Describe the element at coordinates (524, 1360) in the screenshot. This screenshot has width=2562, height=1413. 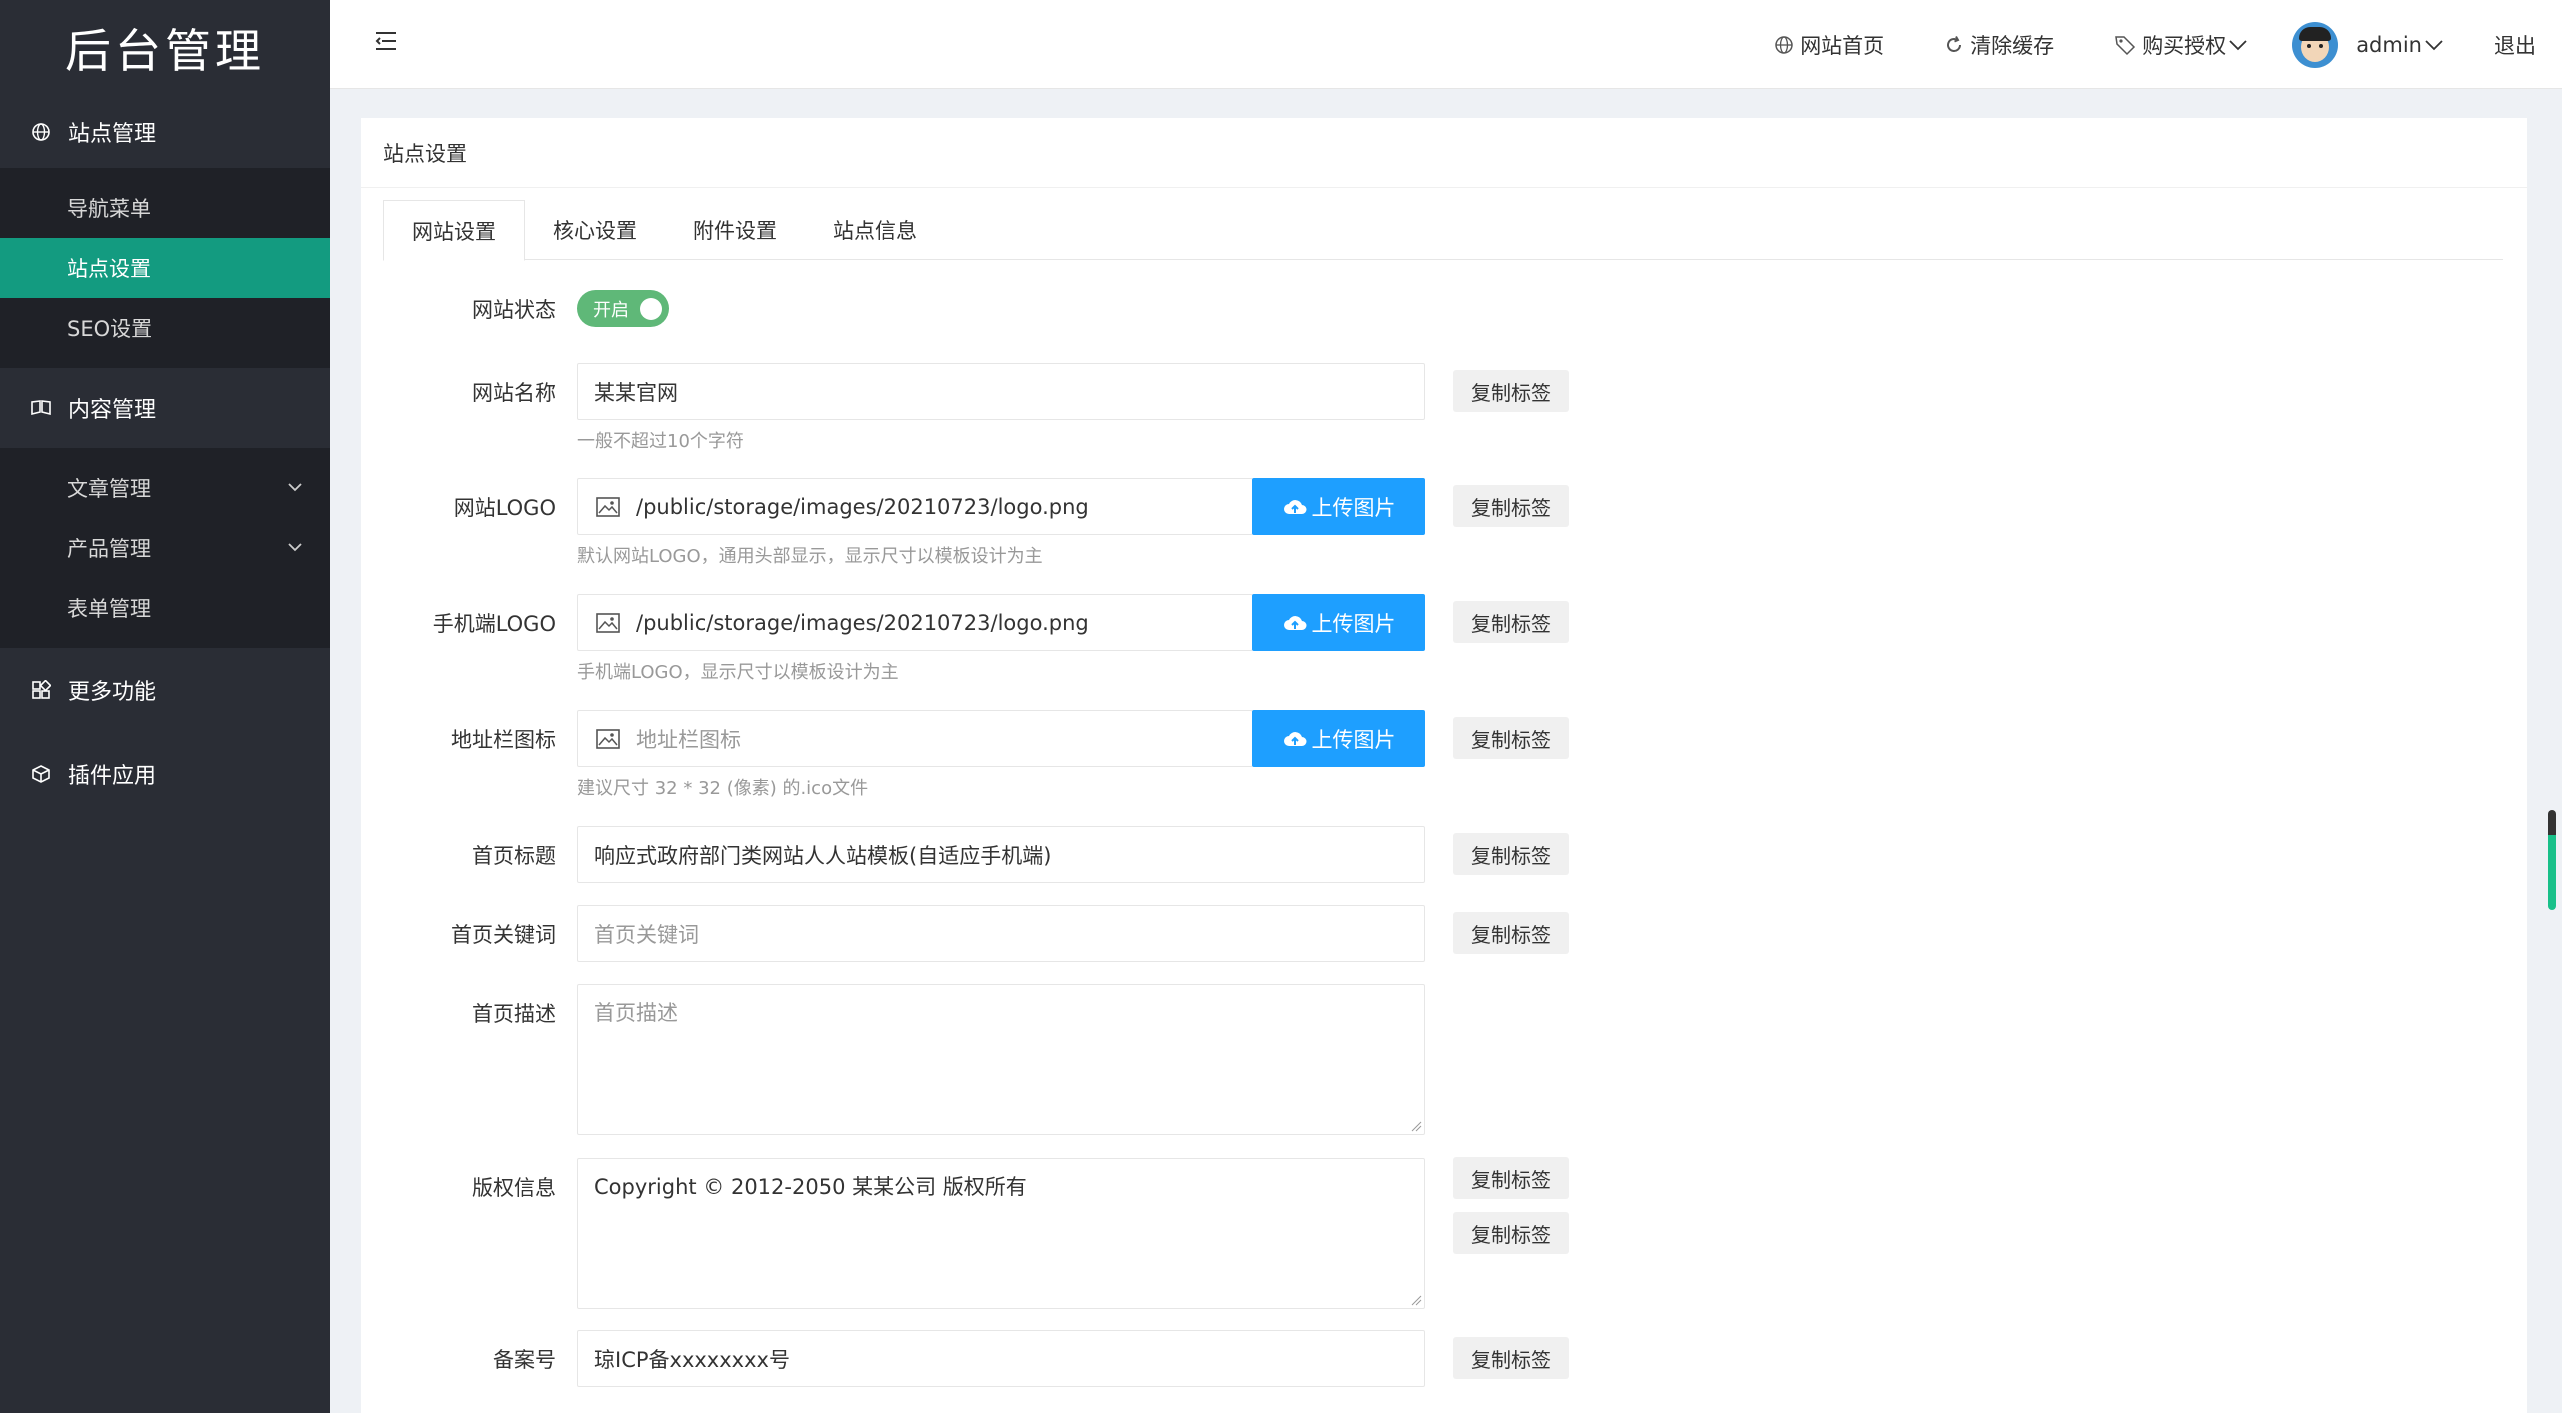
I see `field-label: 备案号` at that location.